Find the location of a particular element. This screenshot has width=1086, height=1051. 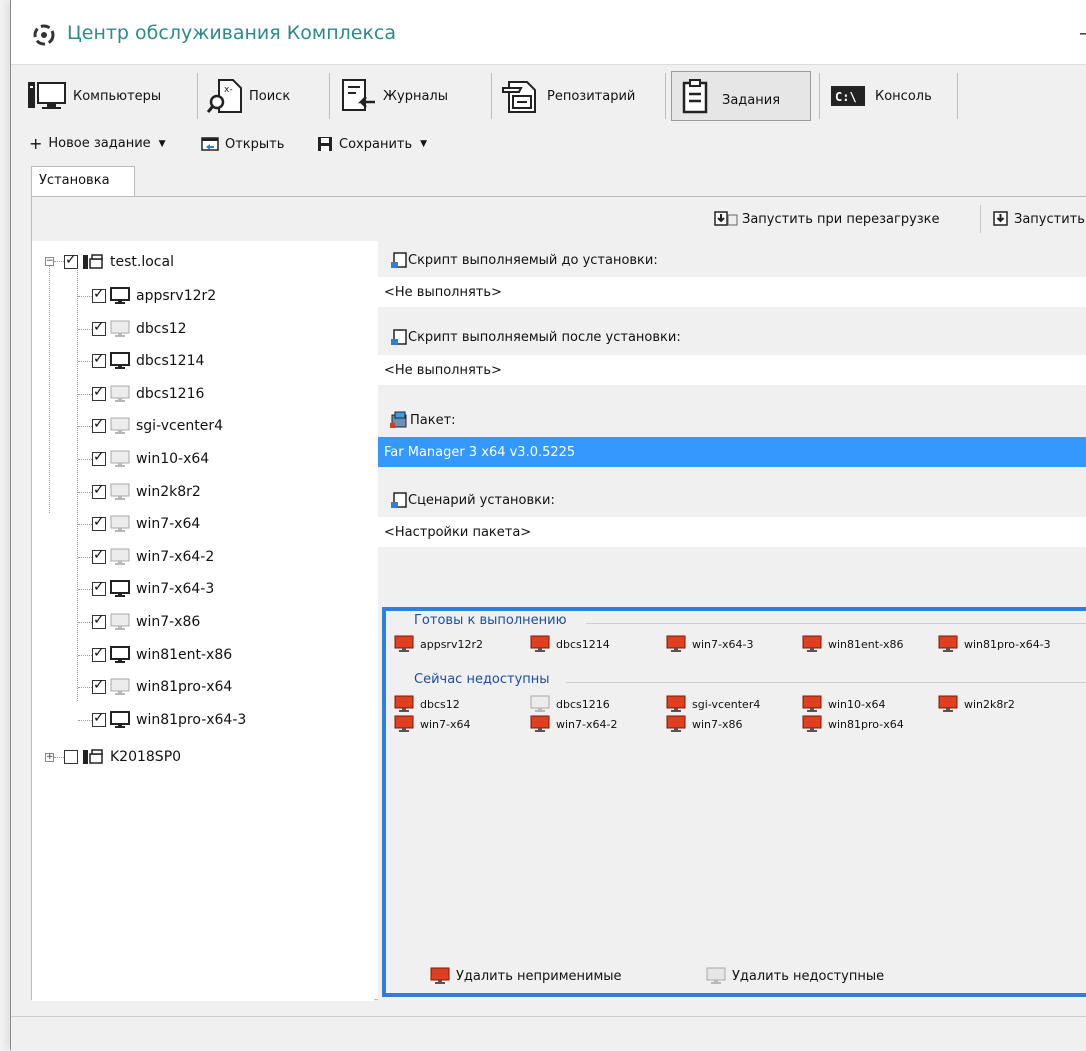

unavailable-host-item: win2k8r2 is located at coordinates (976, 704).